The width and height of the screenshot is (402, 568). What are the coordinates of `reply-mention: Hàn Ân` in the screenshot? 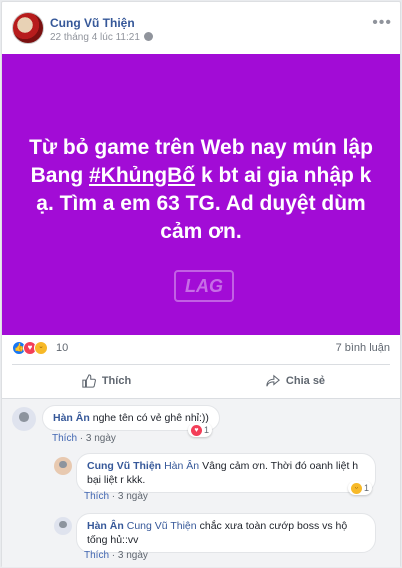 It's located at (181, 466).